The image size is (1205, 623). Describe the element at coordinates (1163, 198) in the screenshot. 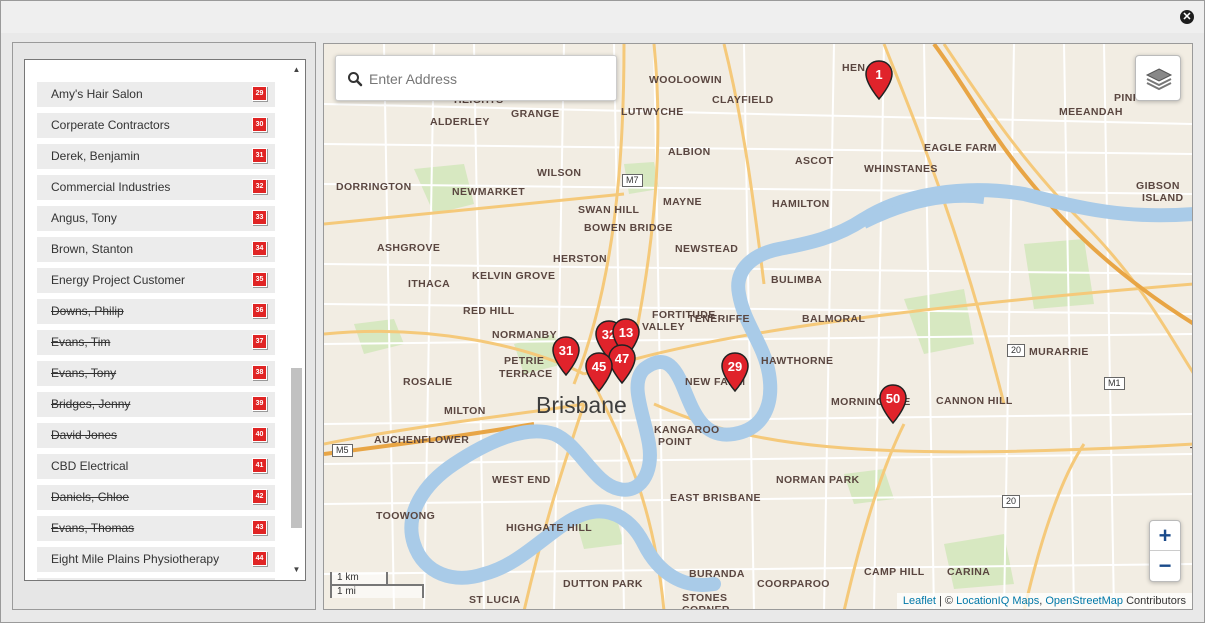

I see `map-place-label: ISLAND` at that location.